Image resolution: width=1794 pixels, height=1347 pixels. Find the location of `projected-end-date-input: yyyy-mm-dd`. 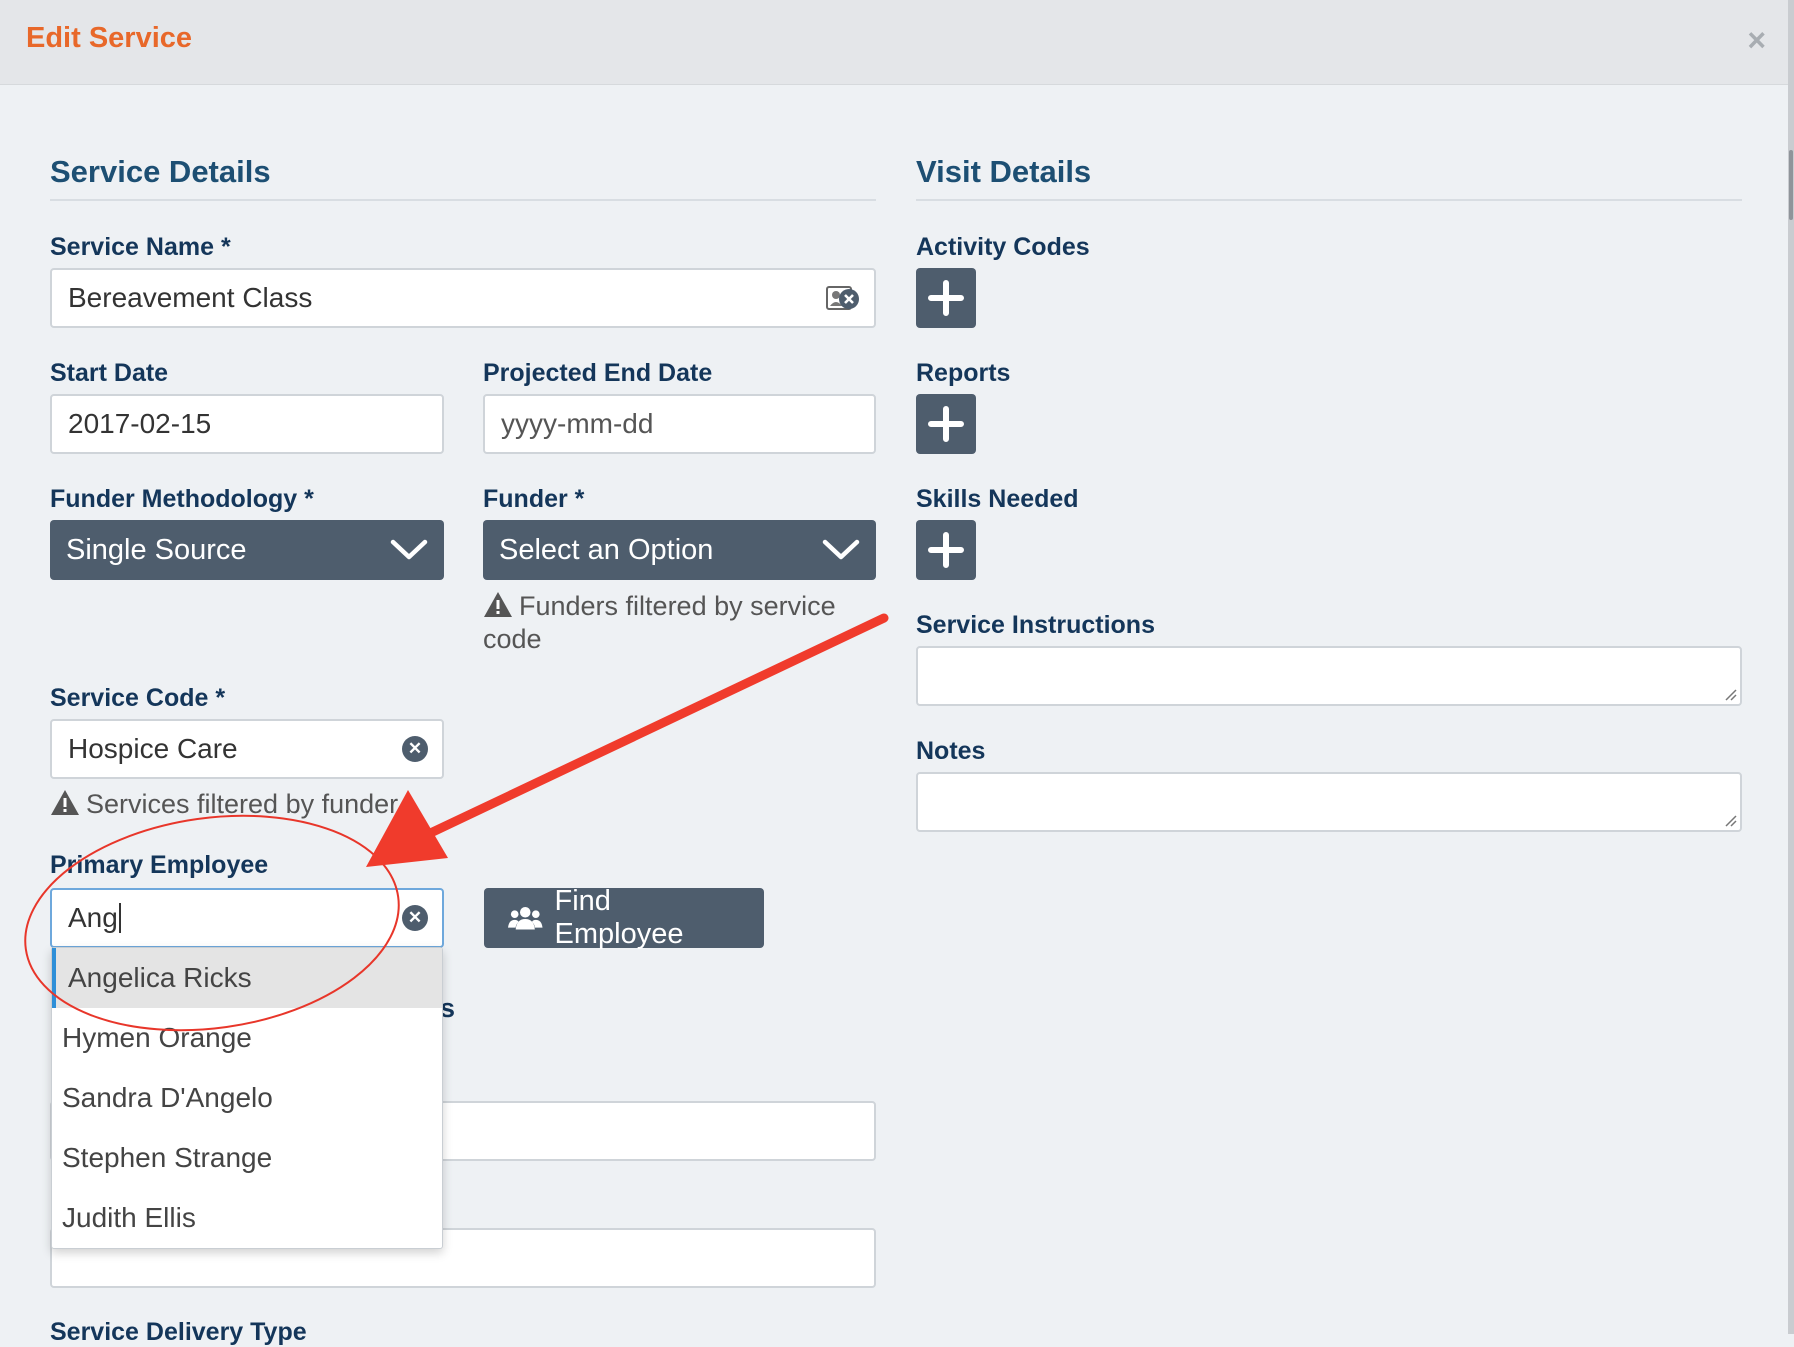

projected-end-date-input: yyyy-mm-dd is located at coordinates (679, 424).